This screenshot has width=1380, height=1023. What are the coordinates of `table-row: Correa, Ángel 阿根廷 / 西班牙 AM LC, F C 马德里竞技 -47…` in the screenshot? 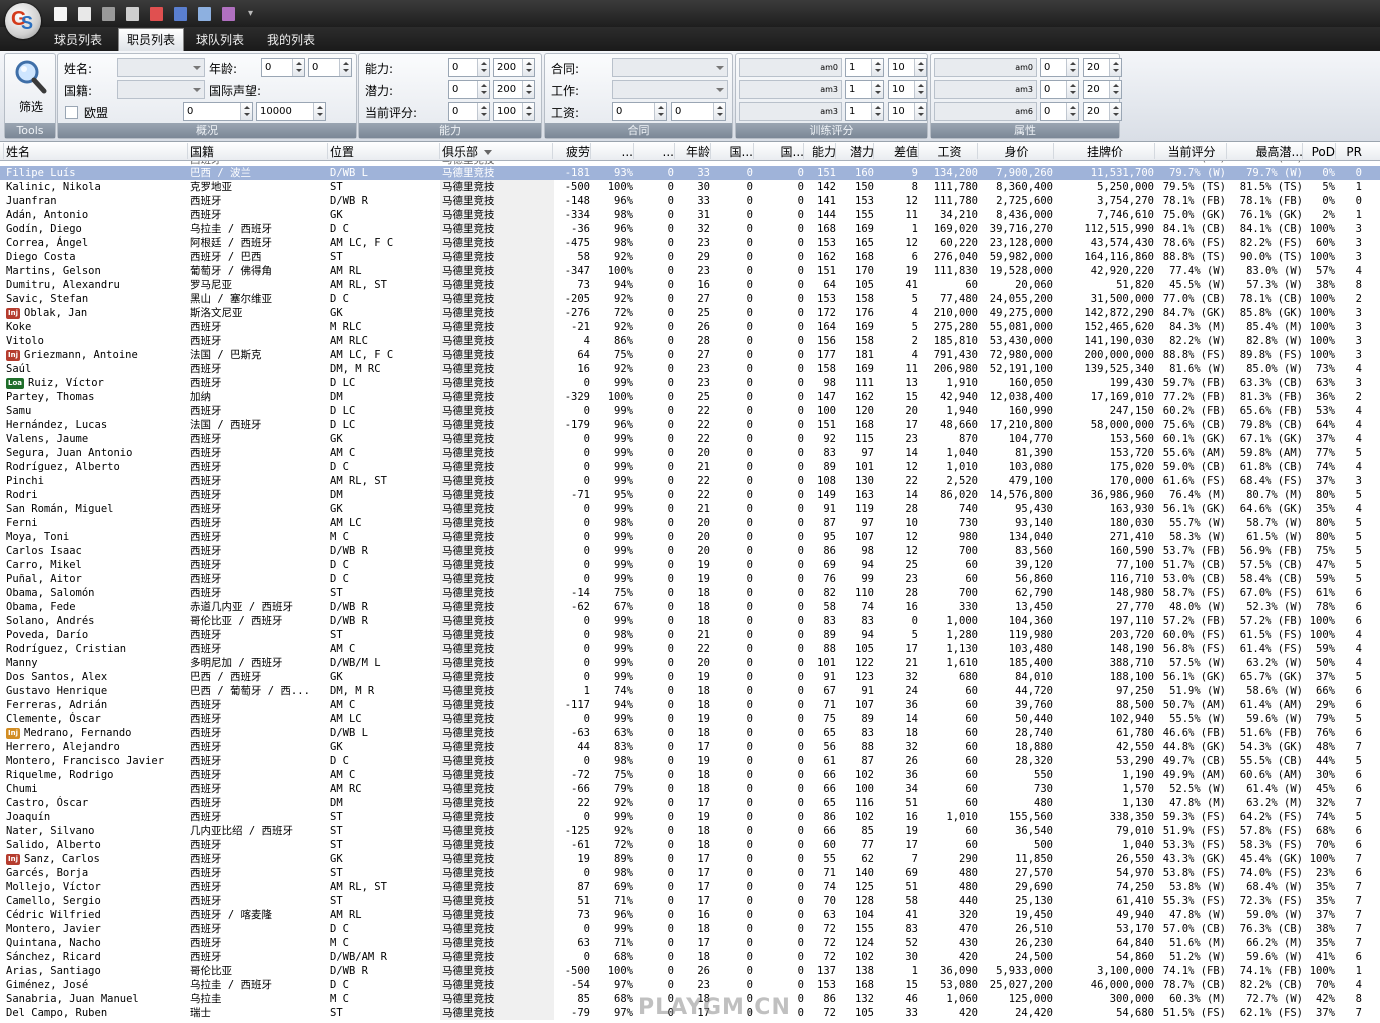 It's located at (690, 243).